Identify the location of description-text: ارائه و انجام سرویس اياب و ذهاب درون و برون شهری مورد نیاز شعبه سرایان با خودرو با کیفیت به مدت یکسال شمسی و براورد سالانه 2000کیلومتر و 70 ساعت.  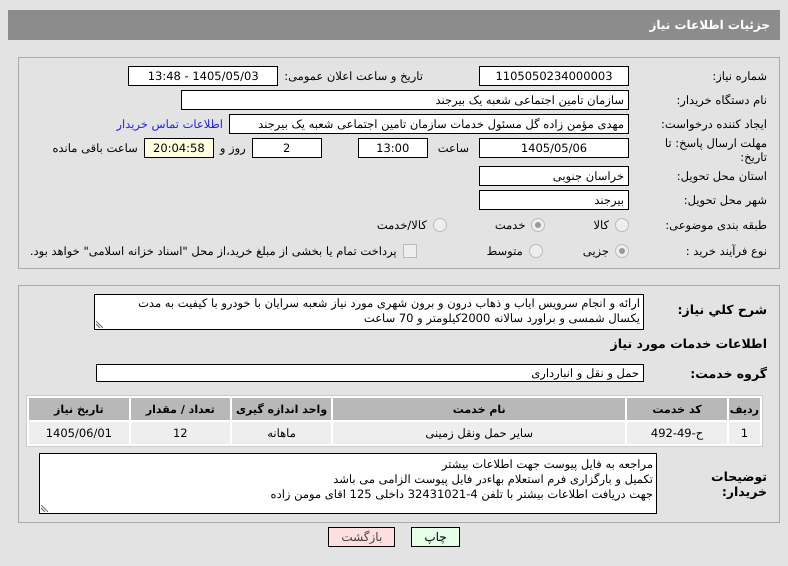
(388, 311).